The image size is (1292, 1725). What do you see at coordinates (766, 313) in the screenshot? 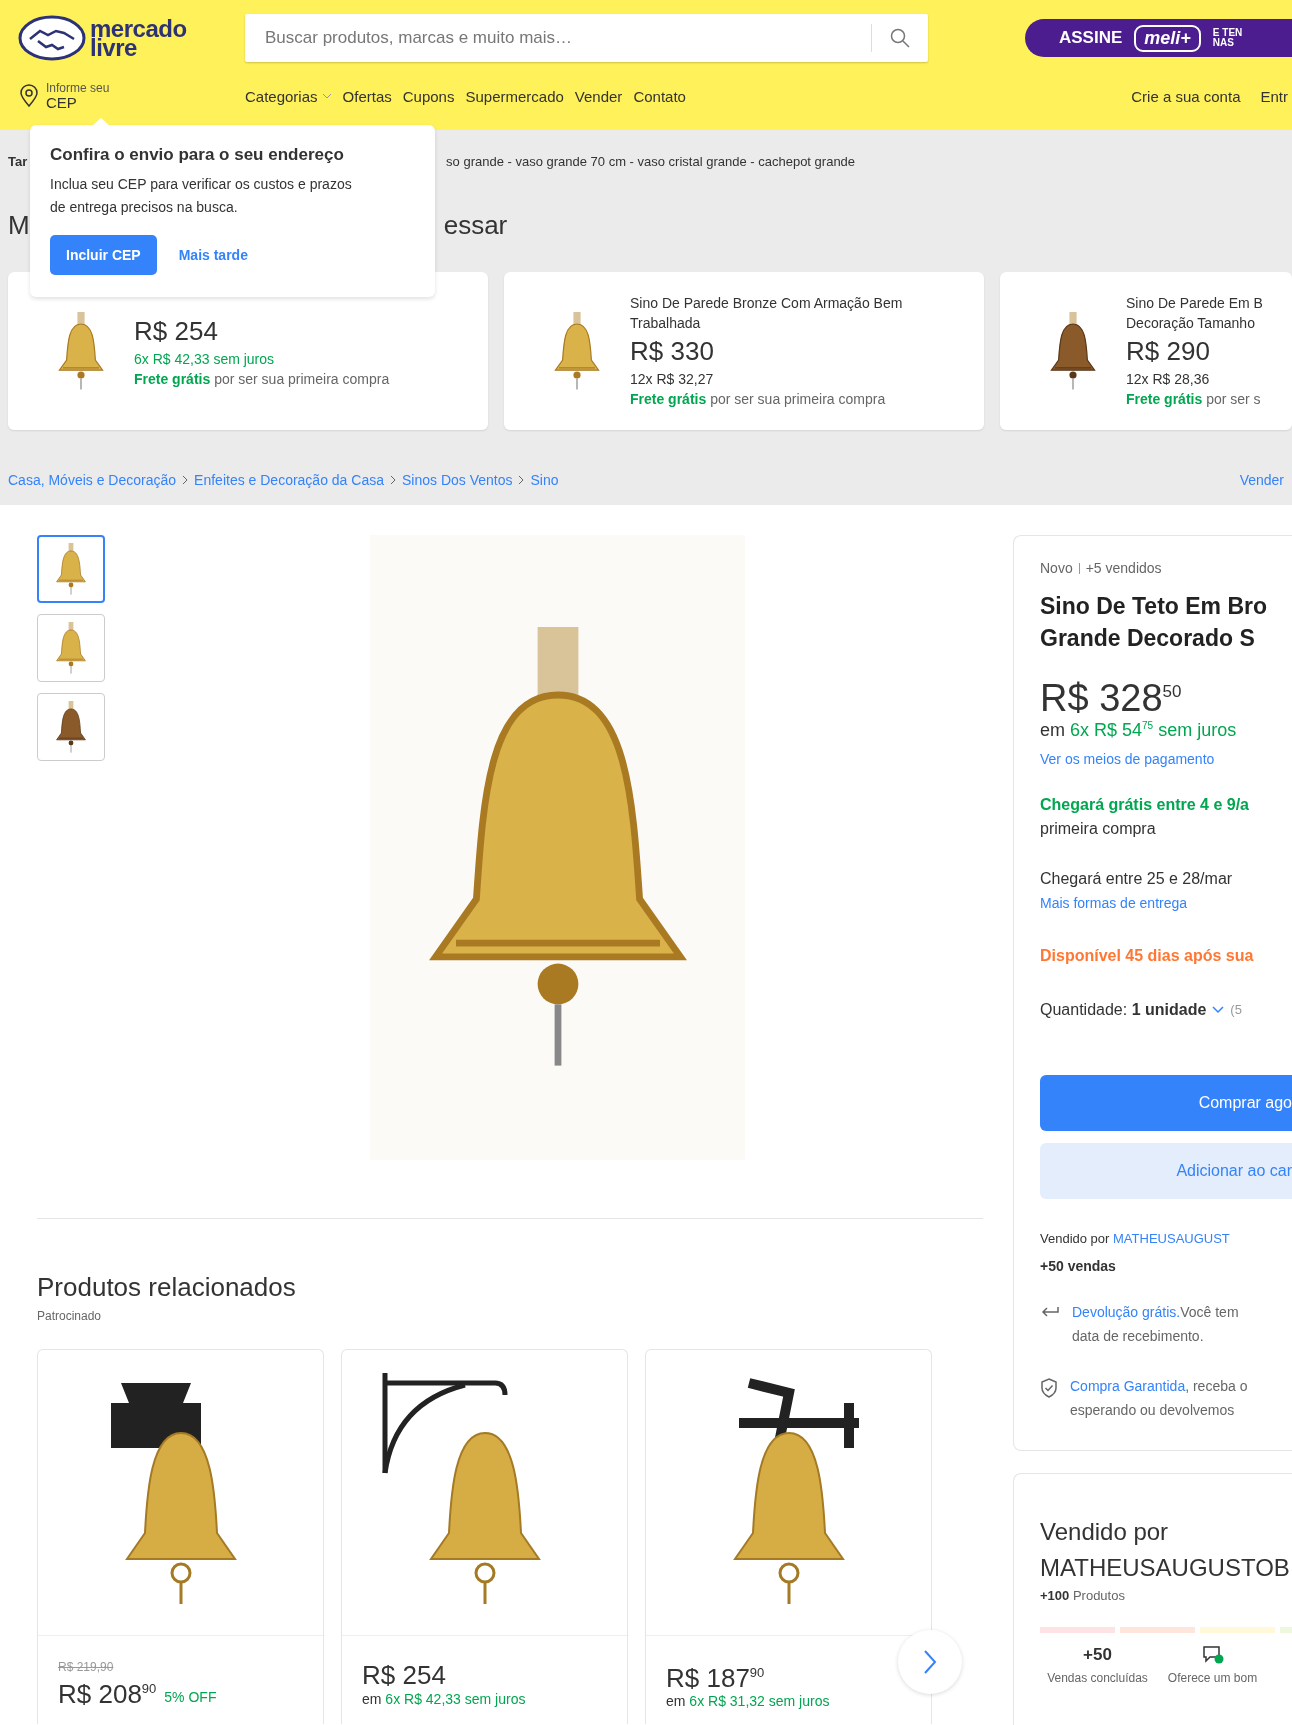
I see `product-title: Sino De Parede Bronze Com Armação Bem Trabalhada` at bounding box center [766, 313].